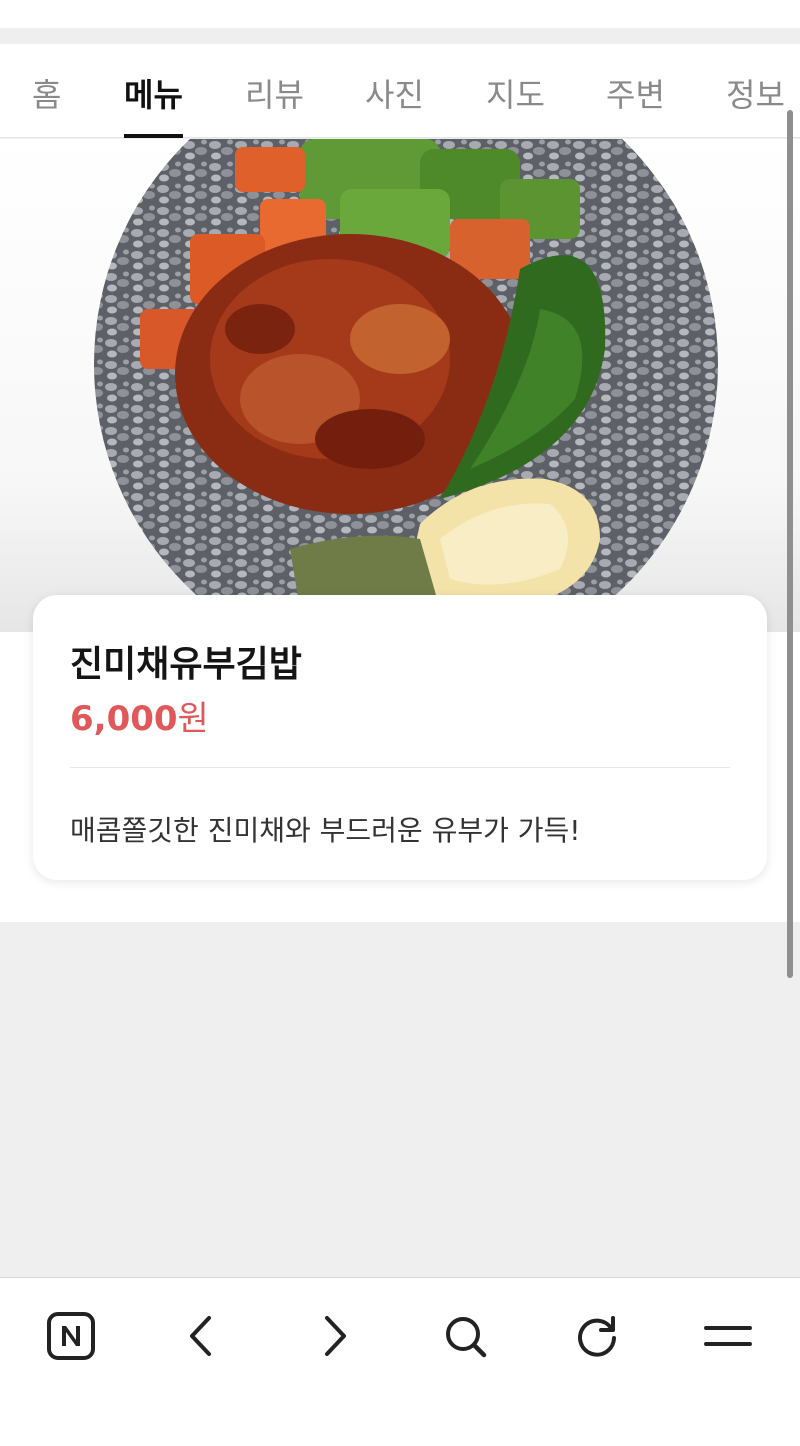  What do you see at coordinates (394, 104) in the screenshot?
I see `tab-photo: 사진` at bounding box center [394, 104].